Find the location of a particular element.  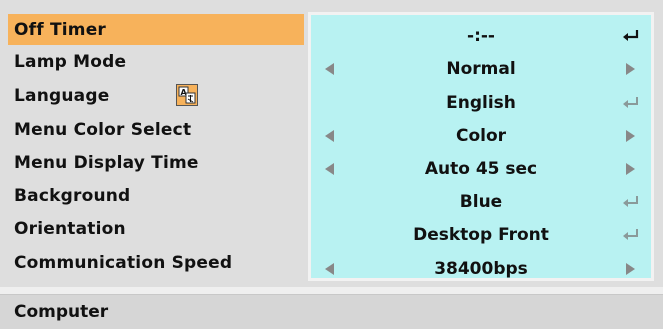

menu-item-off-timer: Off Timer is located at coordinates (156, 29).